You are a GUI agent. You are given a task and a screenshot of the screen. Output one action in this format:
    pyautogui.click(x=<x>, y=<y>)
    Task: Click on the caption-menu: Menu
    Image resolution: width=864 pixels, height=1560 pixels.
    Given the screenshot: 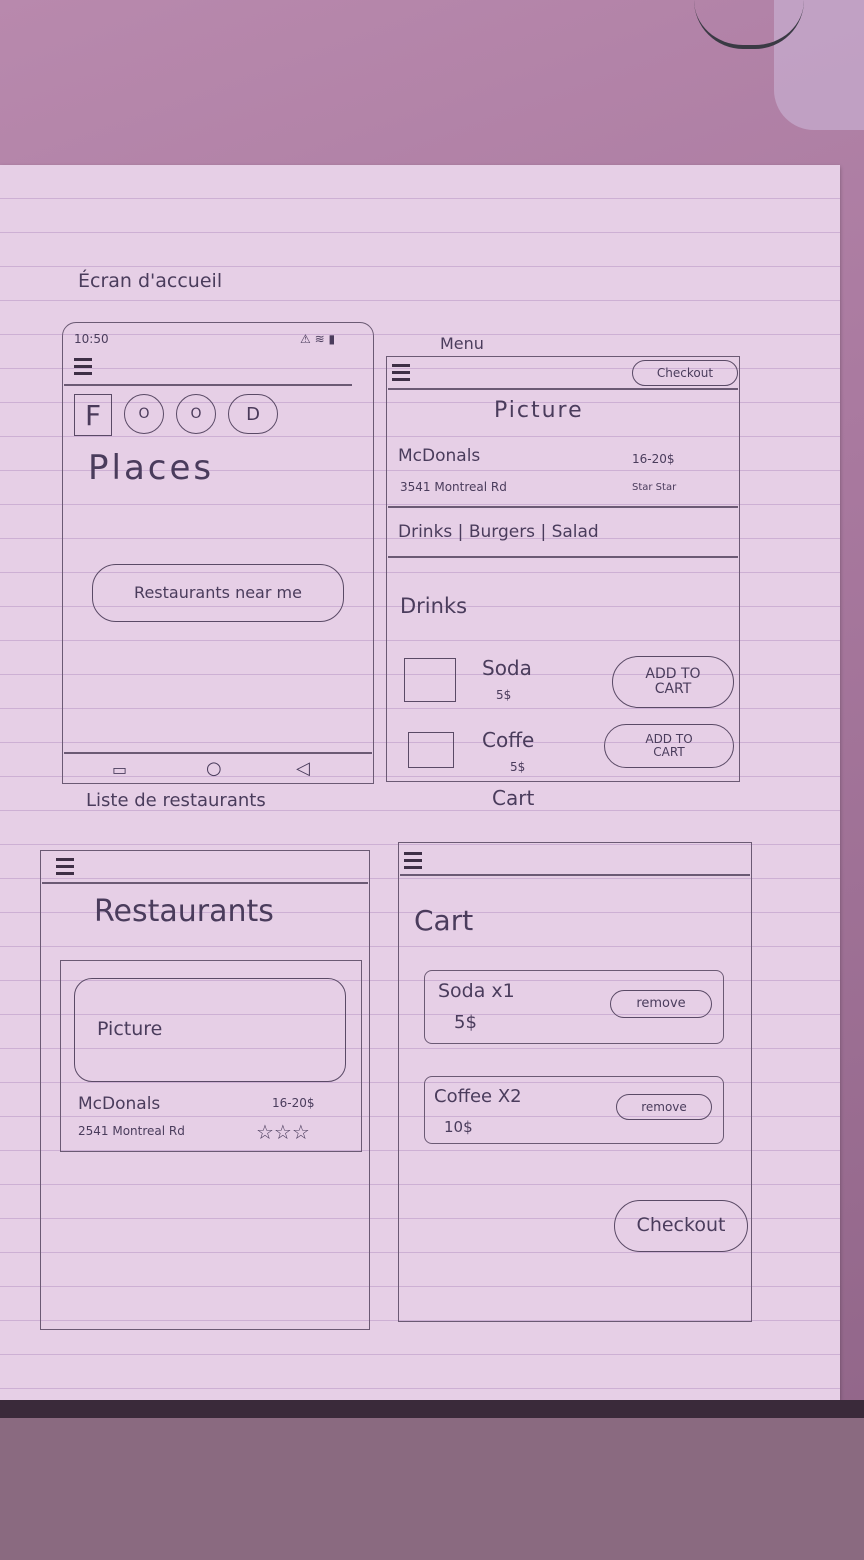 What is the action you would take?
    pyautogui.click(x=462, y=343)
    